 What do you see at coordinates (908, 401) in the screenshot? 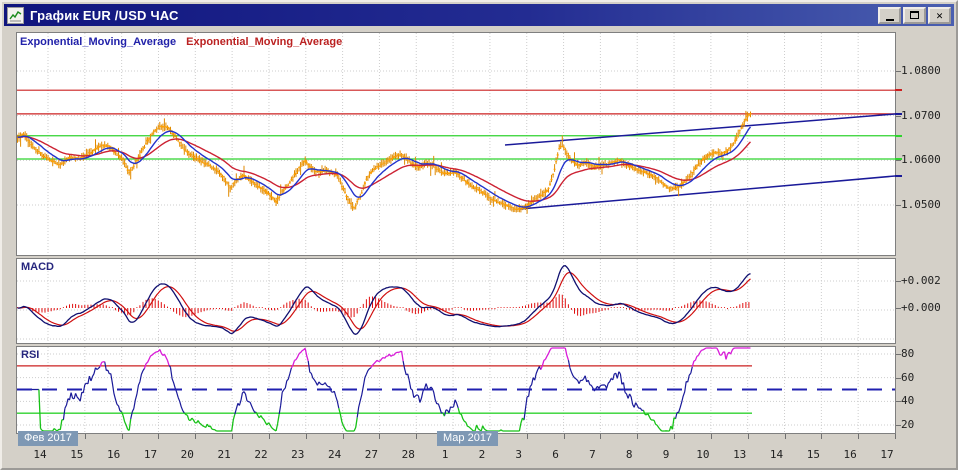
I see `rsi-axis-label: 40` at bounding box center [908, 401].